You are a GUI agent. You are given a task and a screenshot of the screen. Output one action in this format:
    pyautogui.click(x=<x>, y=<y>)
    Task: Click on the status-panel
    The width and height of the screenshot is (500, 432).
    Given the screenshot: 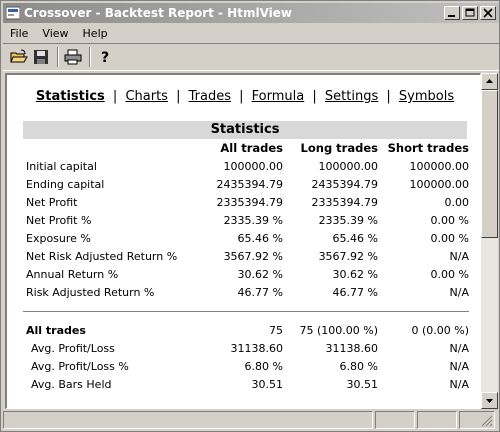 What is the action you would take?
    pyautogui.click(x=437, y=420)
    